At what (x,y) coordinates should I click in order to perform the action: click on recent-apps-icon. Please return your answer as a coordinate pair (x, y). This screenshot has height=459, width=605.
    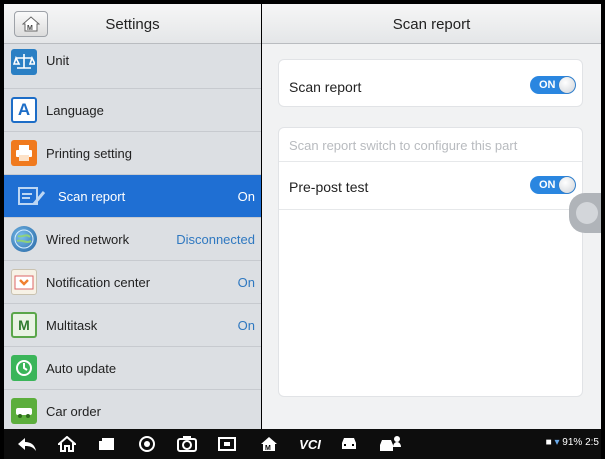
    Looking at the image, I should click on (106, 444).